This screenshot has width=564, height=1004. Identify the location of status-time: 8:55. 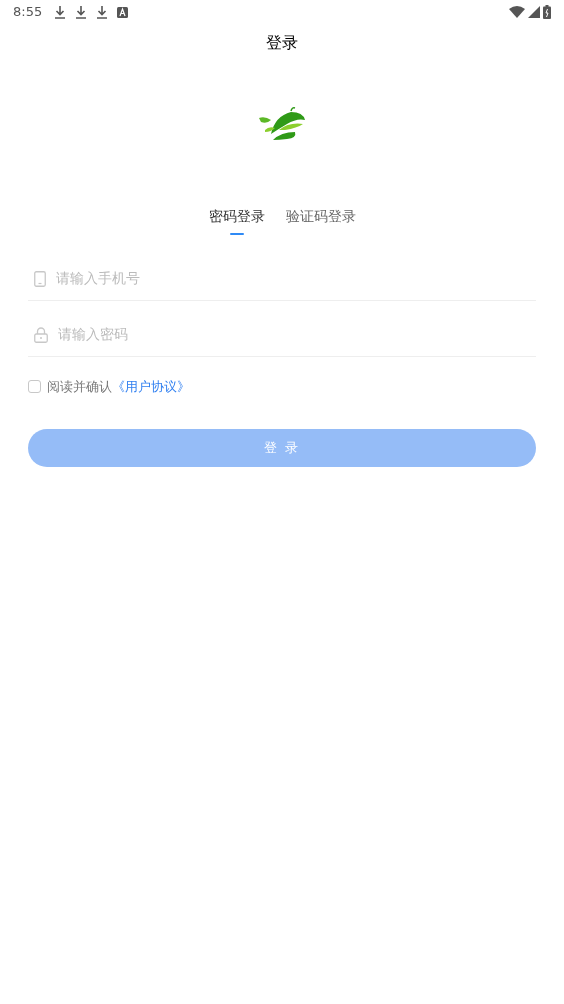
(28, 12).